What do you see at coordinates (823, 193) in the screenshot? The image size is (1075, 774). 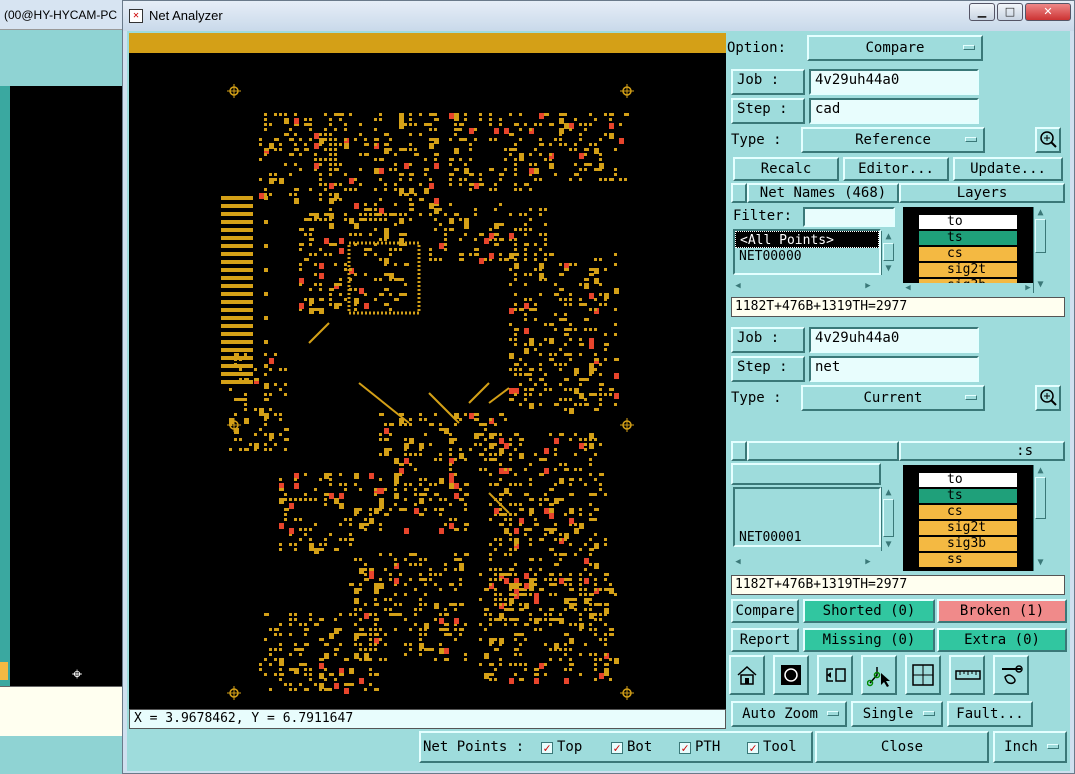 I see `ref-net-names-header: Net Names (468)` at bounding box center [823, 193].